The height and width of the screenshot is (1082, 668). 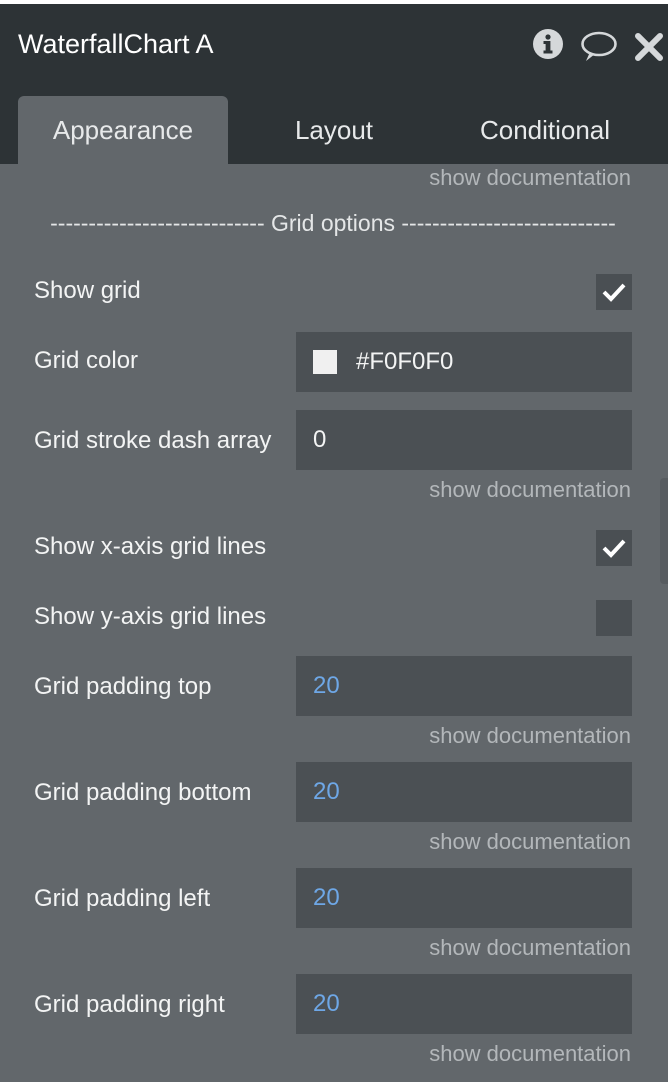 I want to click on show-y-grid-label: Show y-axis grid lines, so click(x=150, y=616).